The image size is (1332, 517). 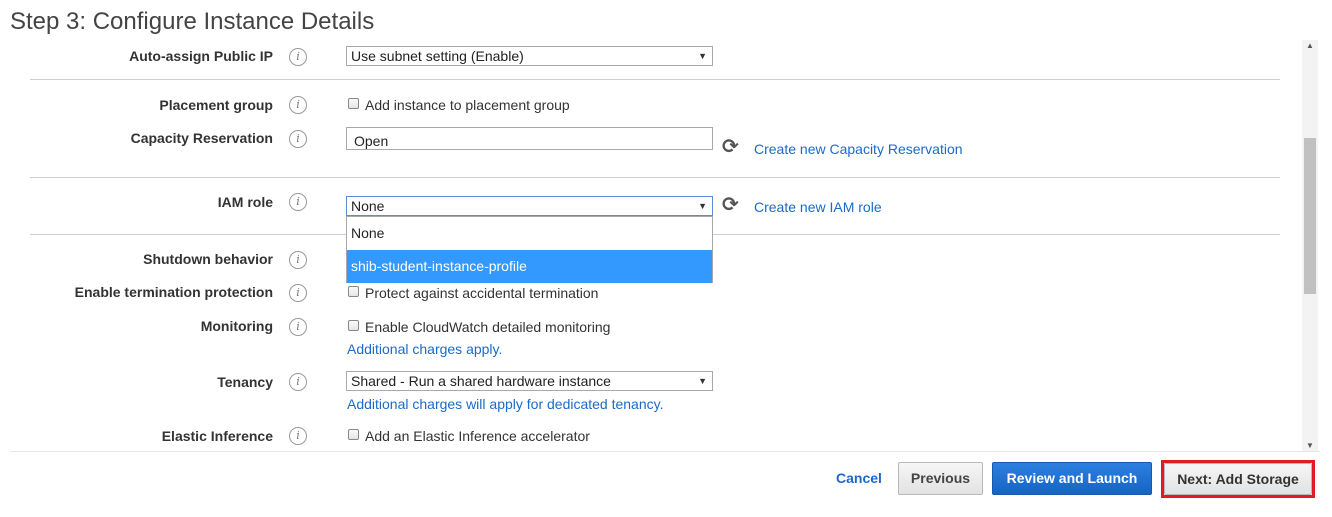 I want to click on termination-protection-label: Enable termination protection, so click(x=173, y=292).